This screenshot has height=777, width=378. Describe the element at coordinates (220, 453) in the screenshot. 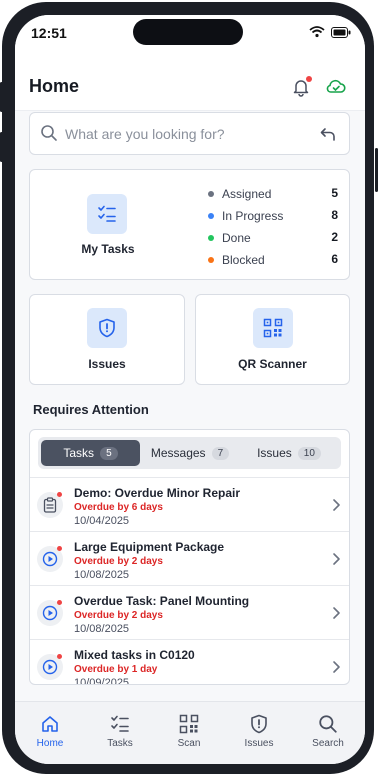

I see `tab-count: 7` at that location.